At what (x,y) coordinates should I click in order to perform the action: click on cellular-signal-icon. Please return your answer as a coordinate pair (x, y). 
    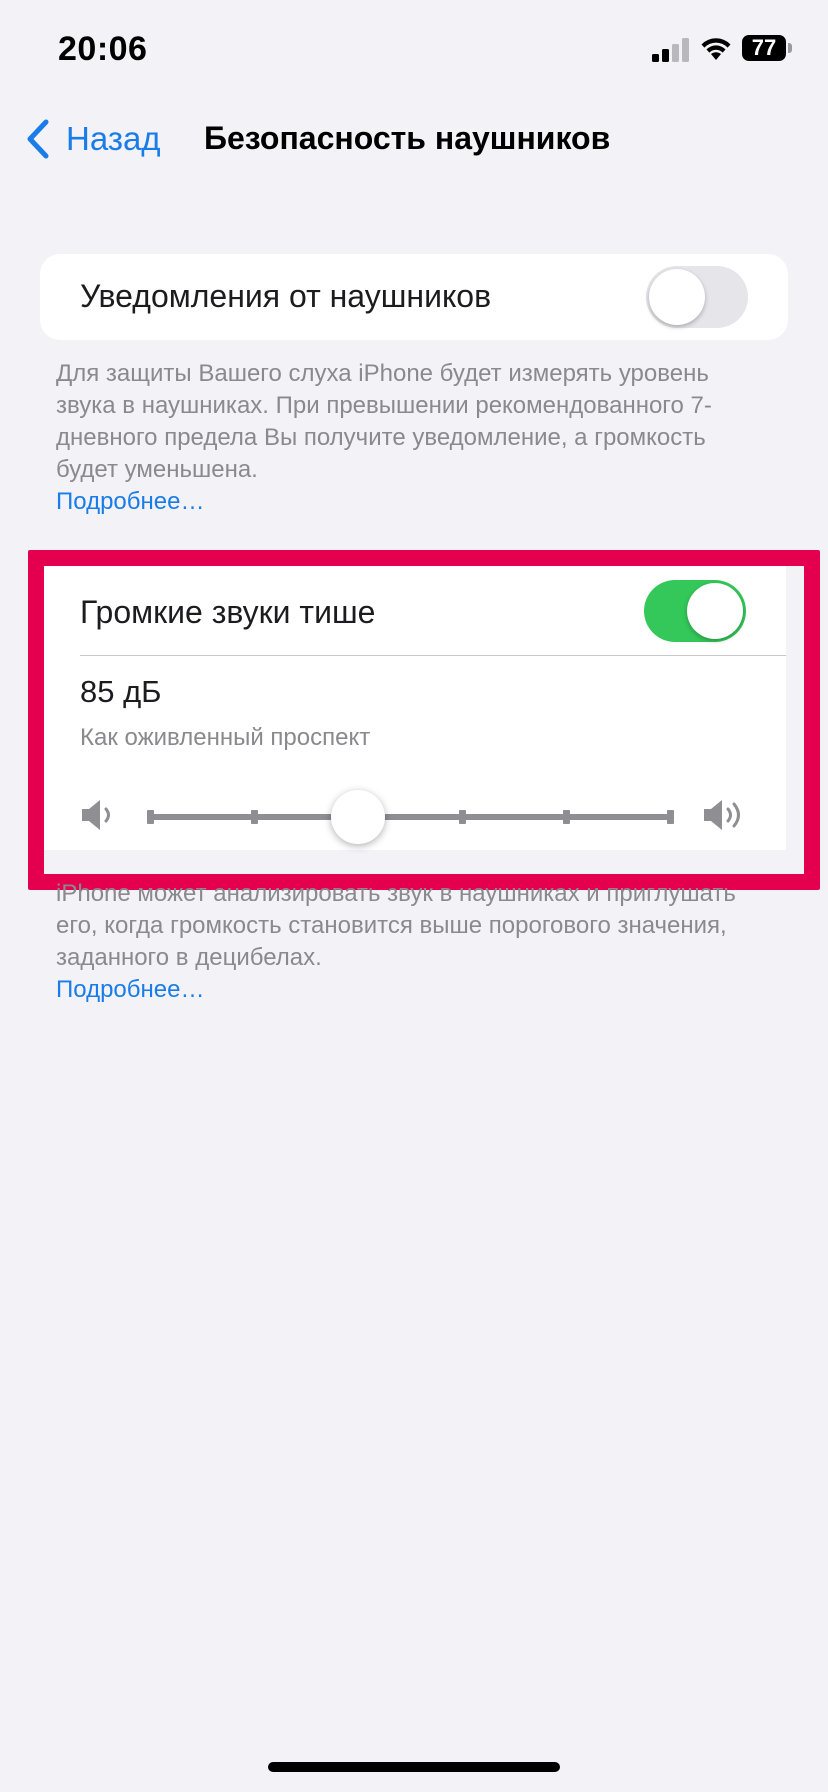
    Looking at the image, I should click on (670, 50).